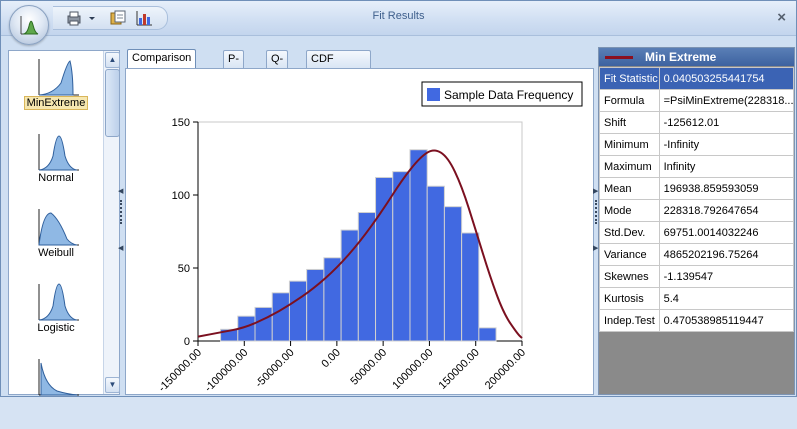 The height and width of the screenshot is (429, 797). Describe the element at coordinates (726, 298) in the screenshot. I see `statistic-value: 5.4` at that location.